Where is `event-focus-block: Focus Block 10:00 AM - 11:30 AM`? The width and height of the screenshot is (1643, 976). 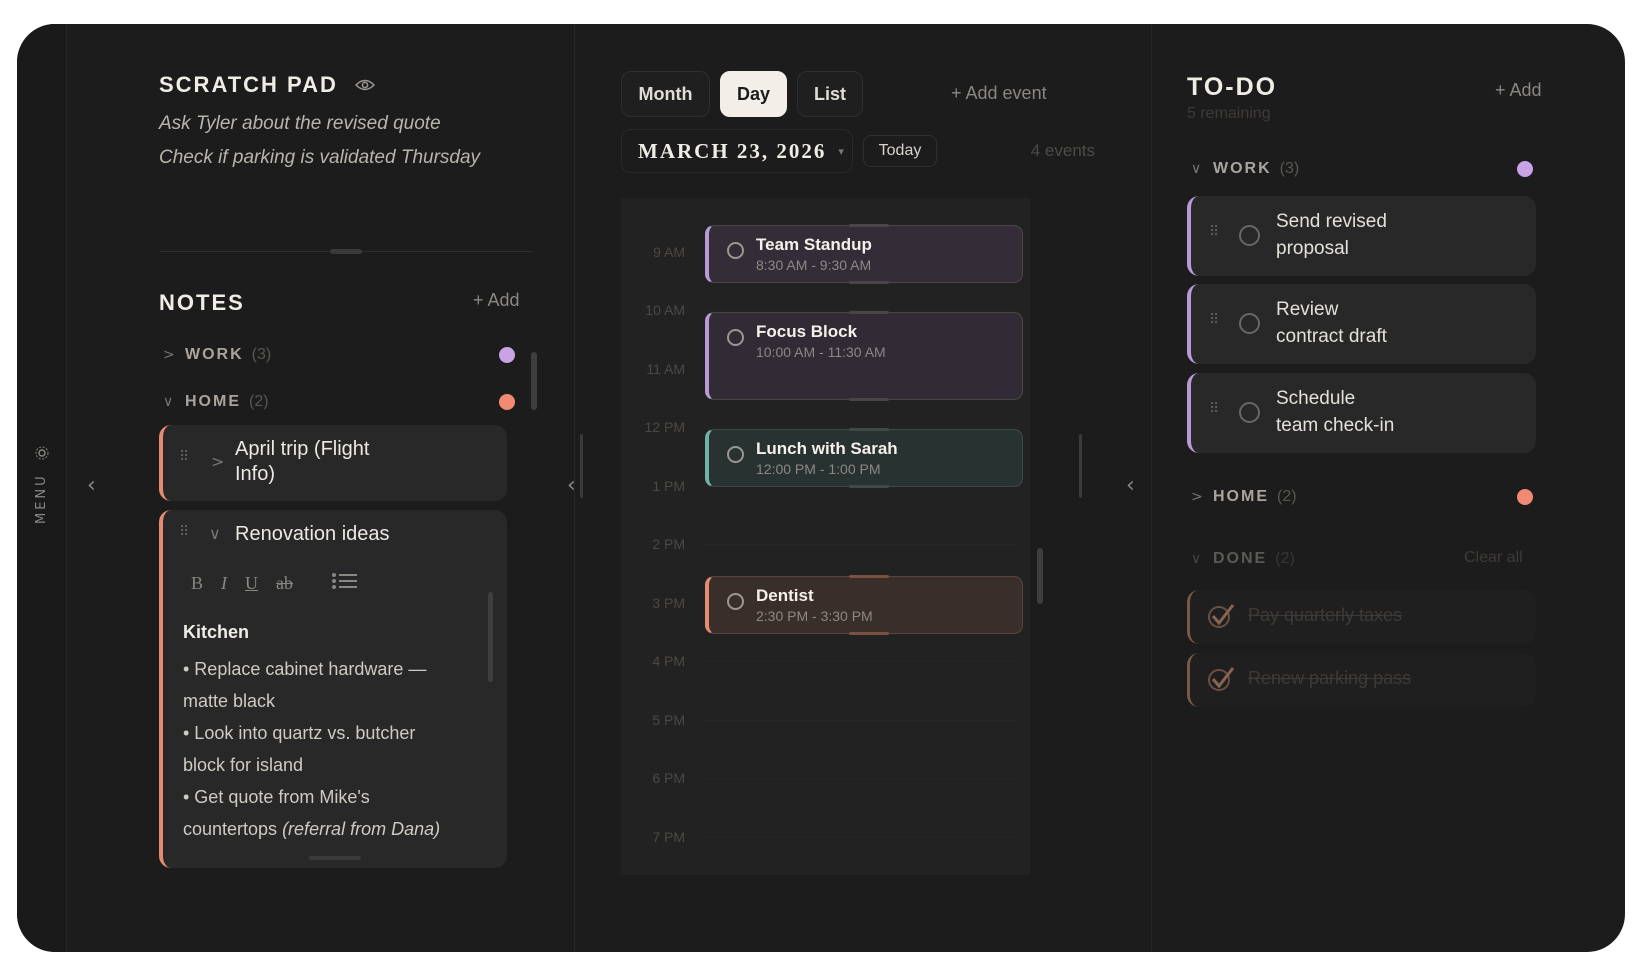
event-focus-block: Focus Block 10:00 AM - 11:30 AM is located at coordinates (864, 356).